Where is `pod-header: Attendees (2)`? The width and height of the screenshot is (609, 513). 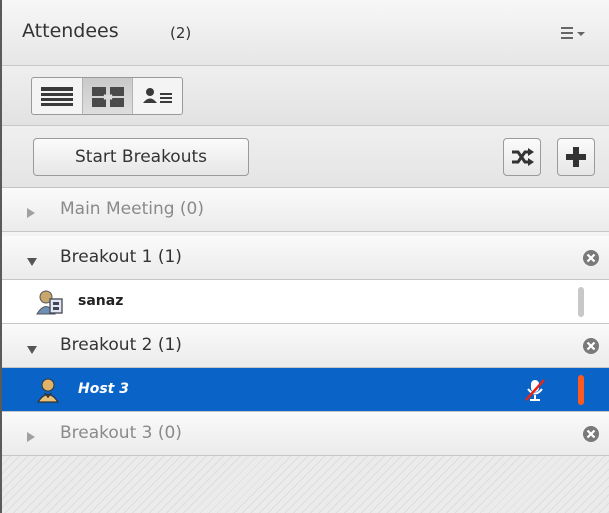 pod-header: Attendees (2) is located at coordinates (305, 33).